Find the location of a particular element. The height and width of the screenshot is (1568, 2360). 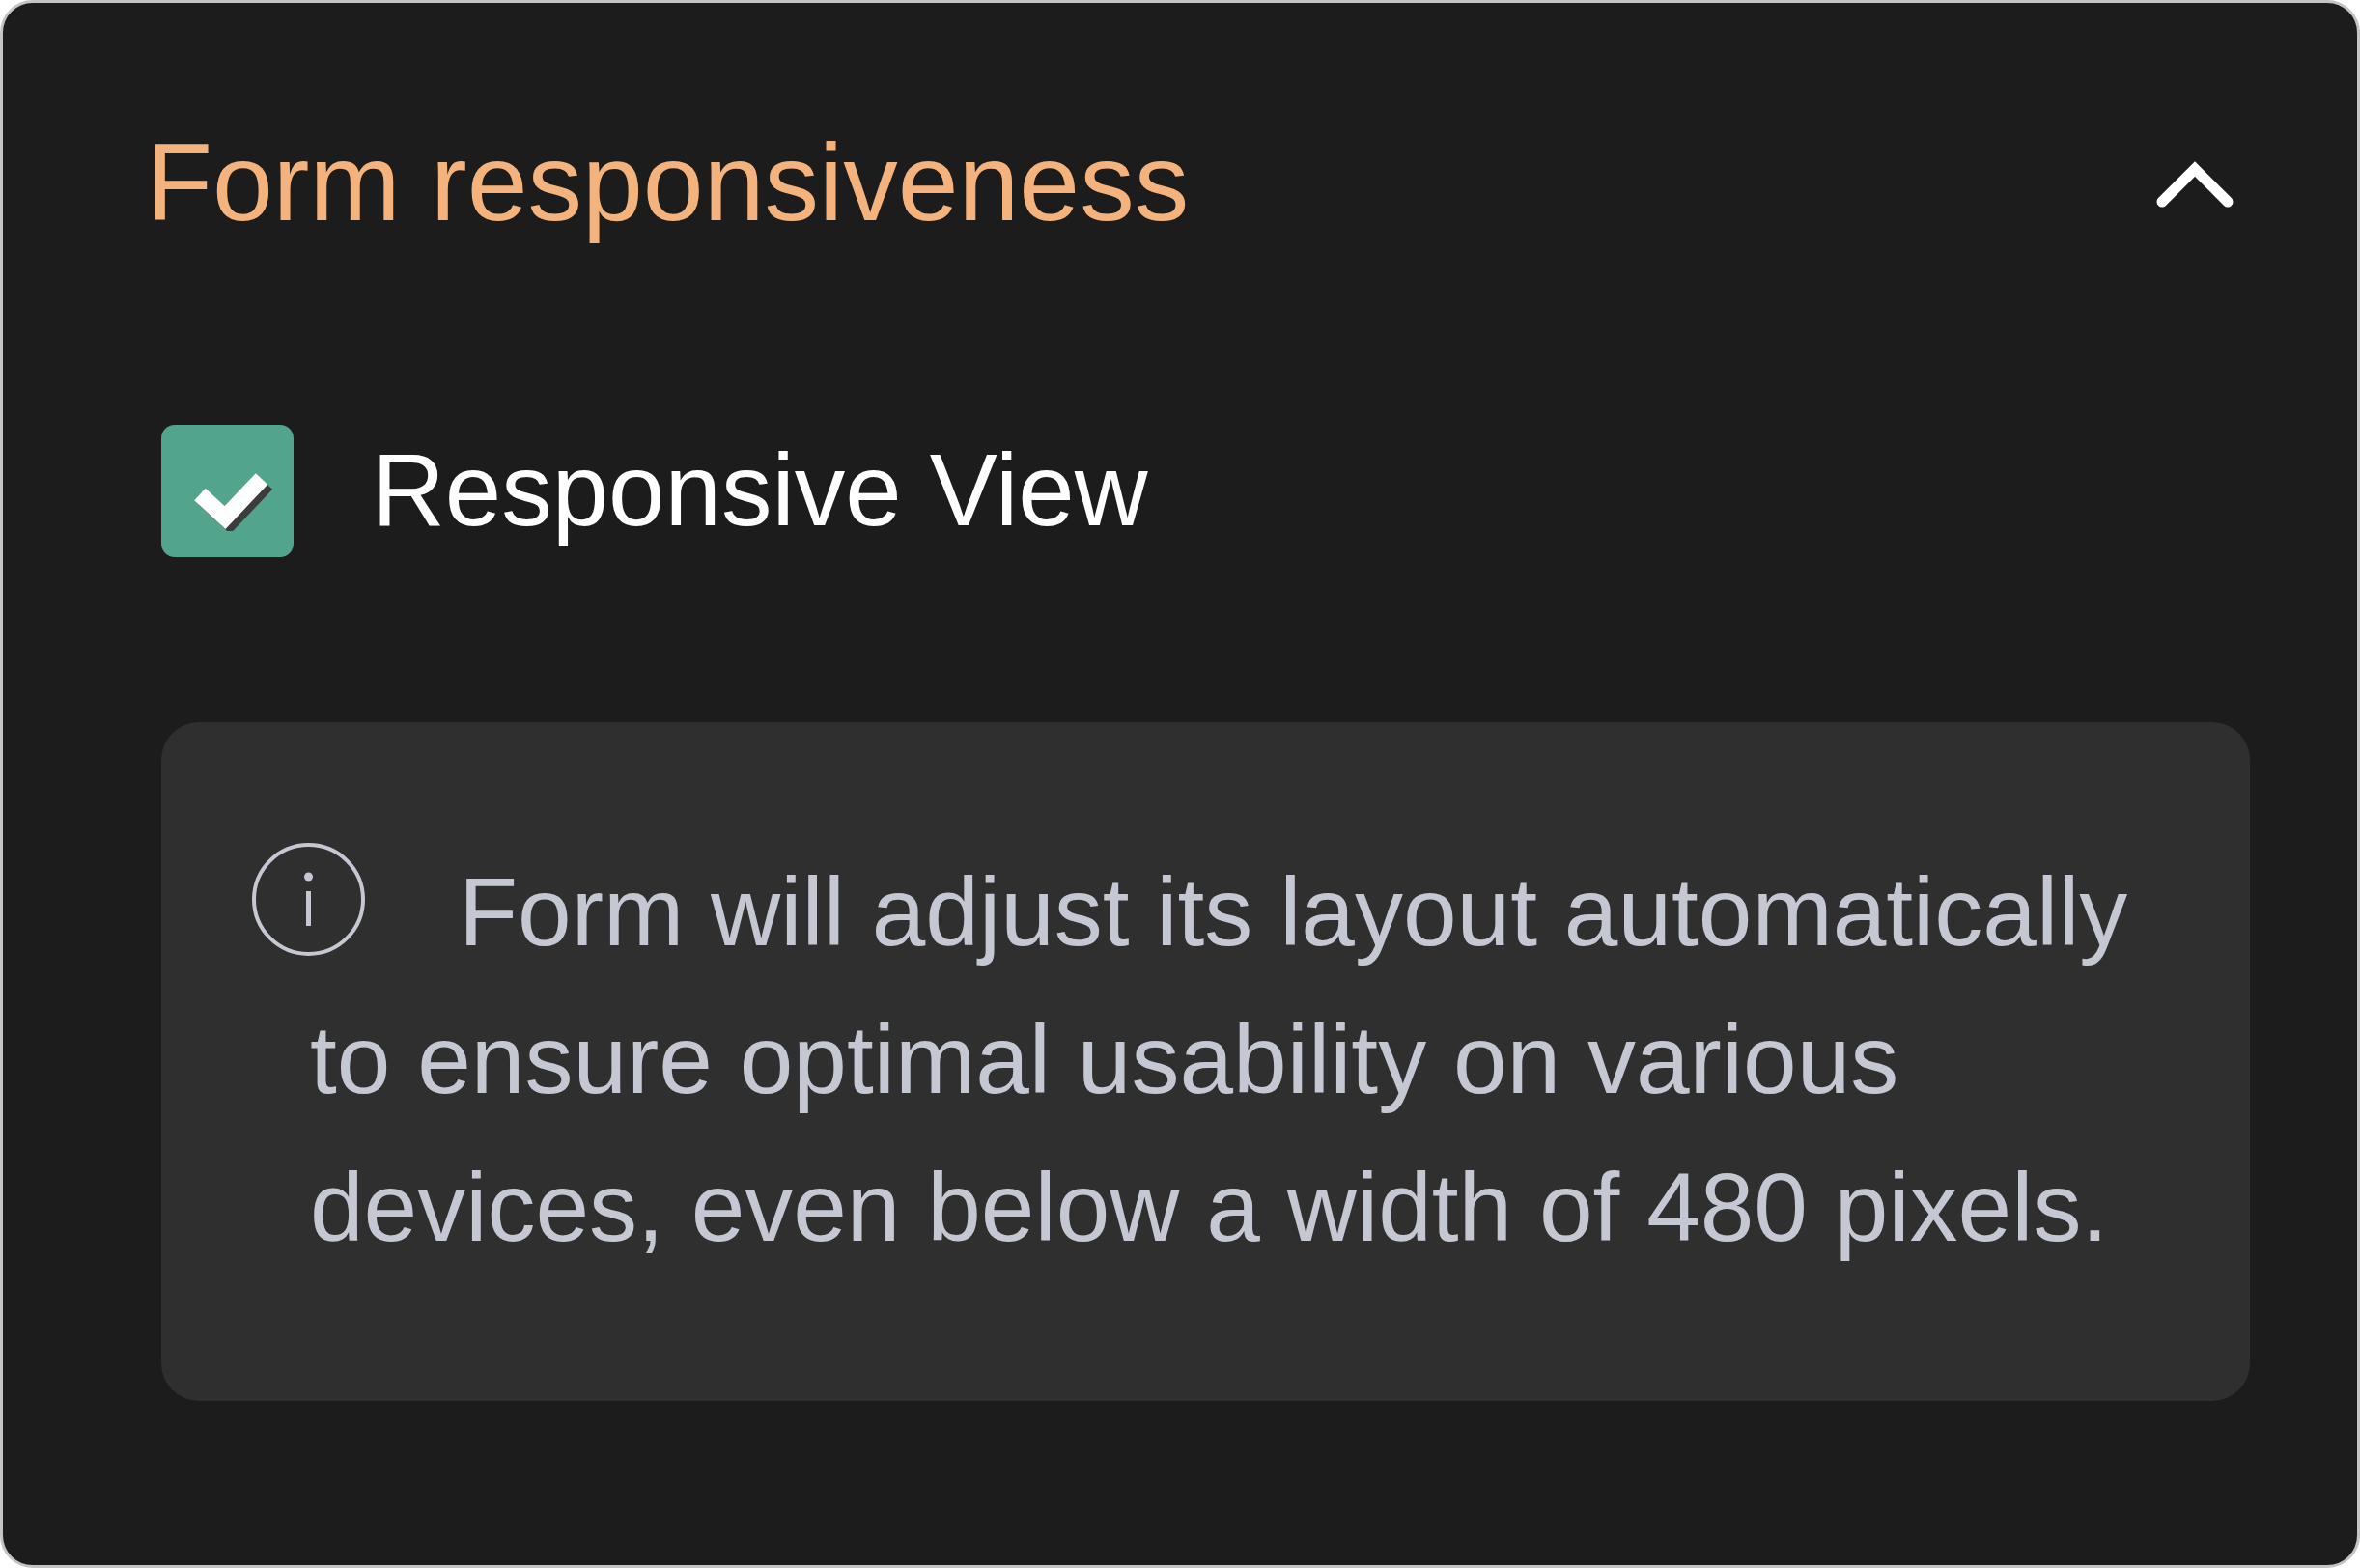

checkbox is located at coordinates (227, 491).